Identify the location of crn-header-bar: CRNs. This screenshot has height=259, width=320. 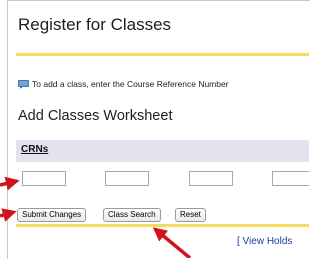
(162, 151).